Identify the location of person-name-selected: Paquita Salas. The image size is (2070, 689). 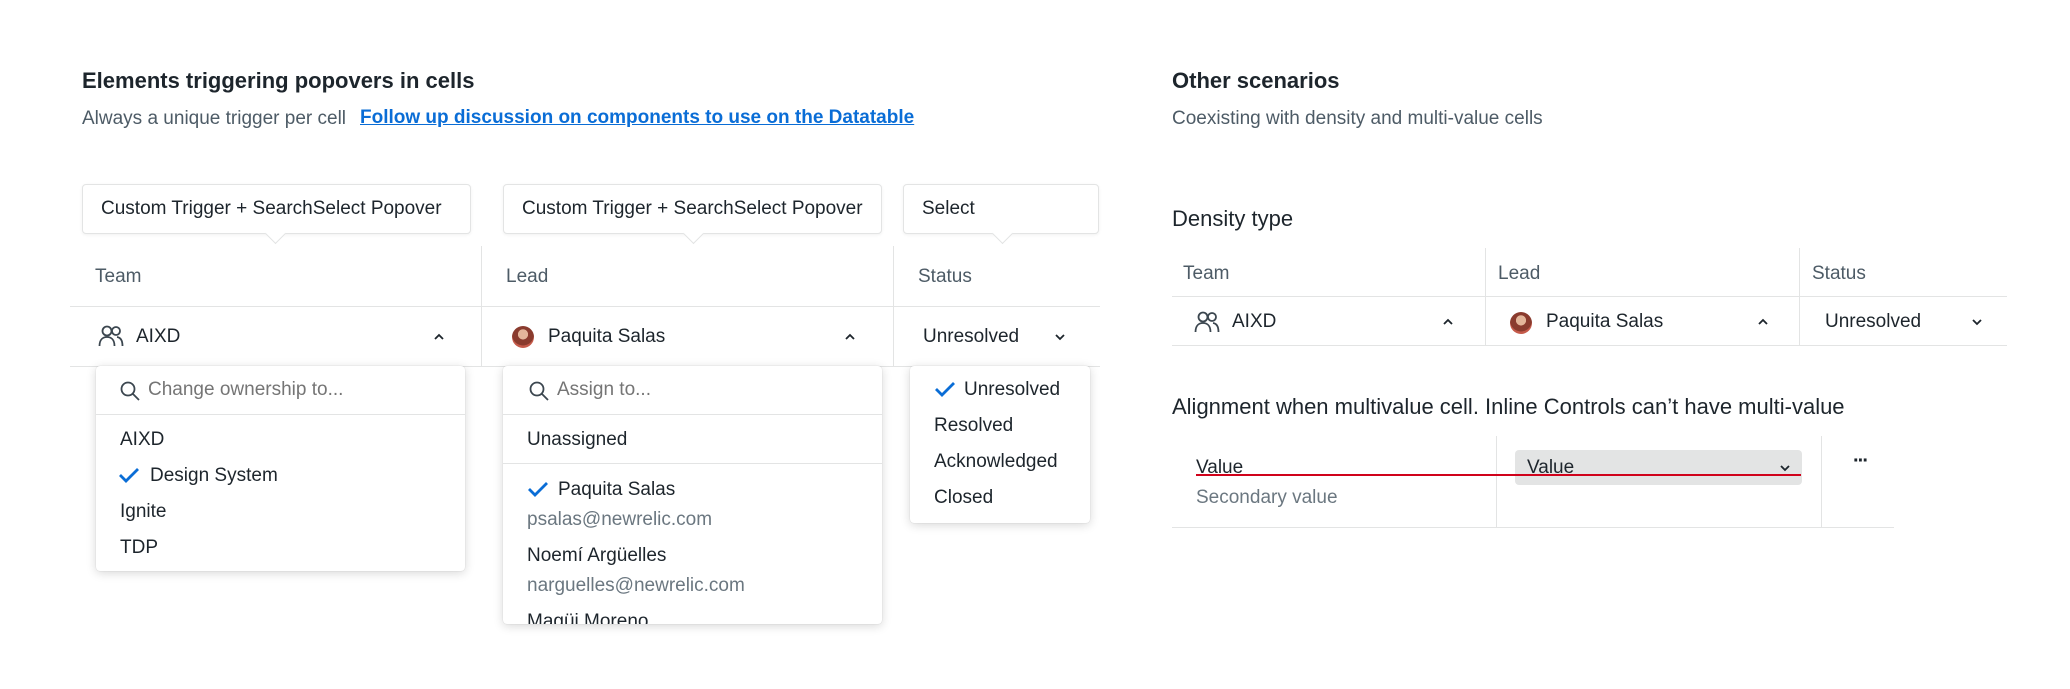
(616, 490).